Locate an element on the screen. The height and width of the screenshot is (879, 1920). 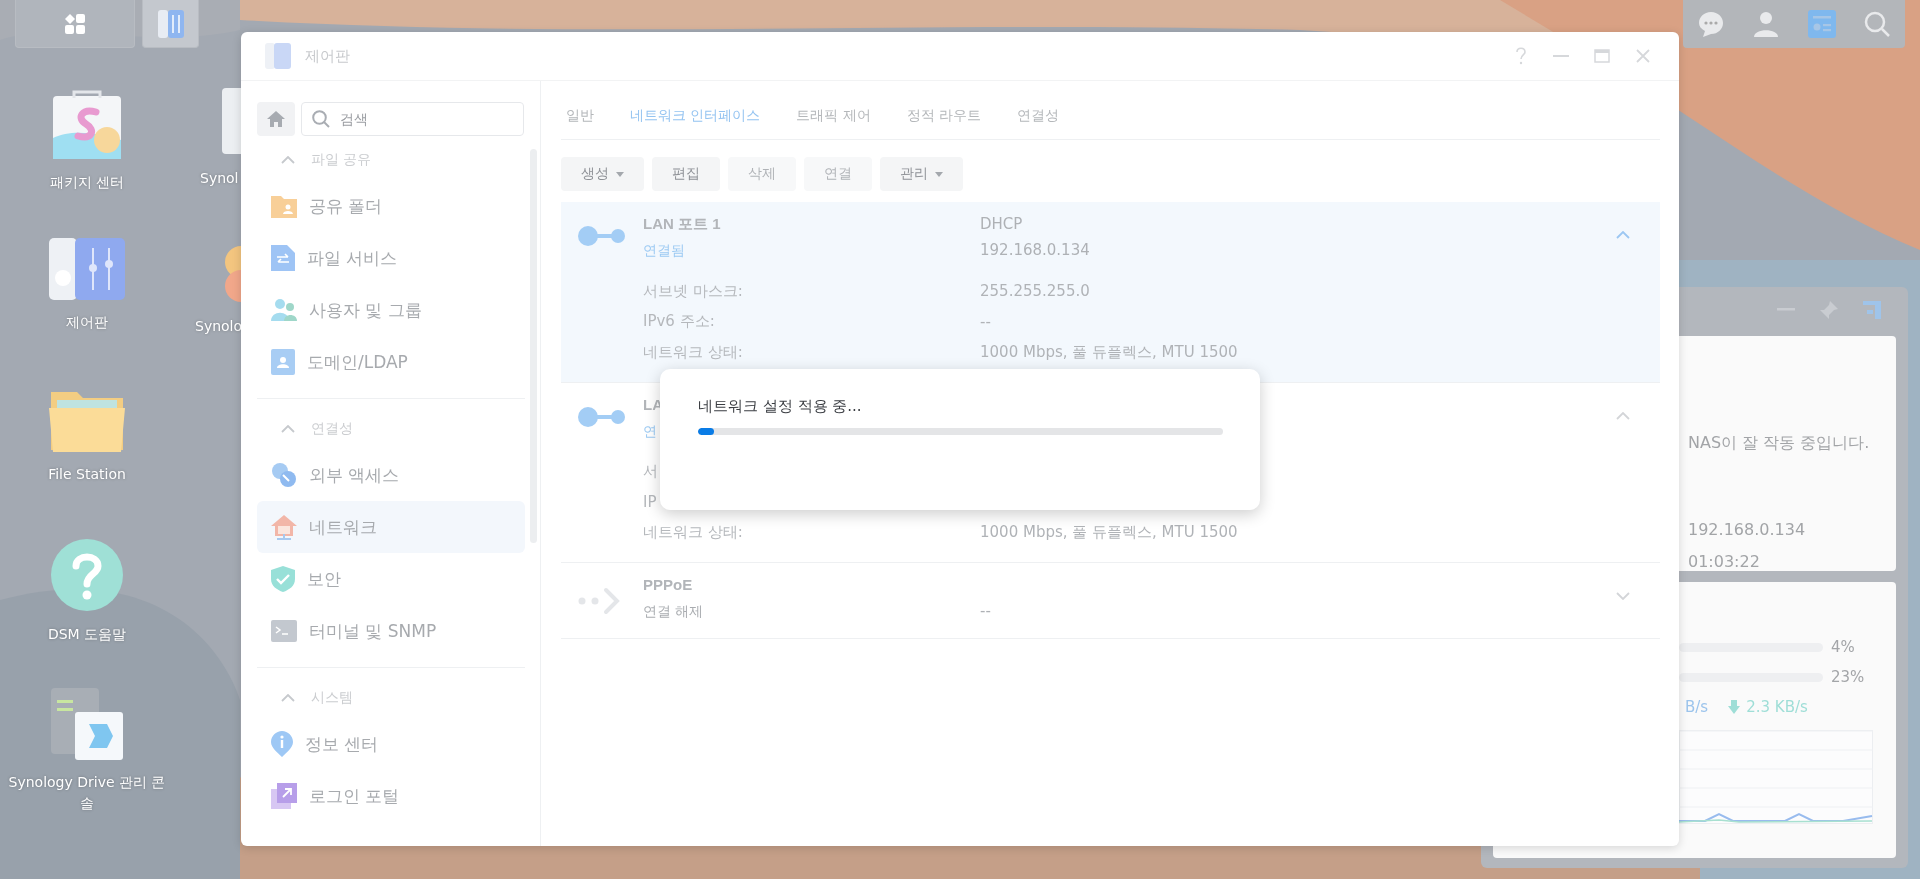
download-speed: 2.3 KB/s is located at coordinates (1777, 707).